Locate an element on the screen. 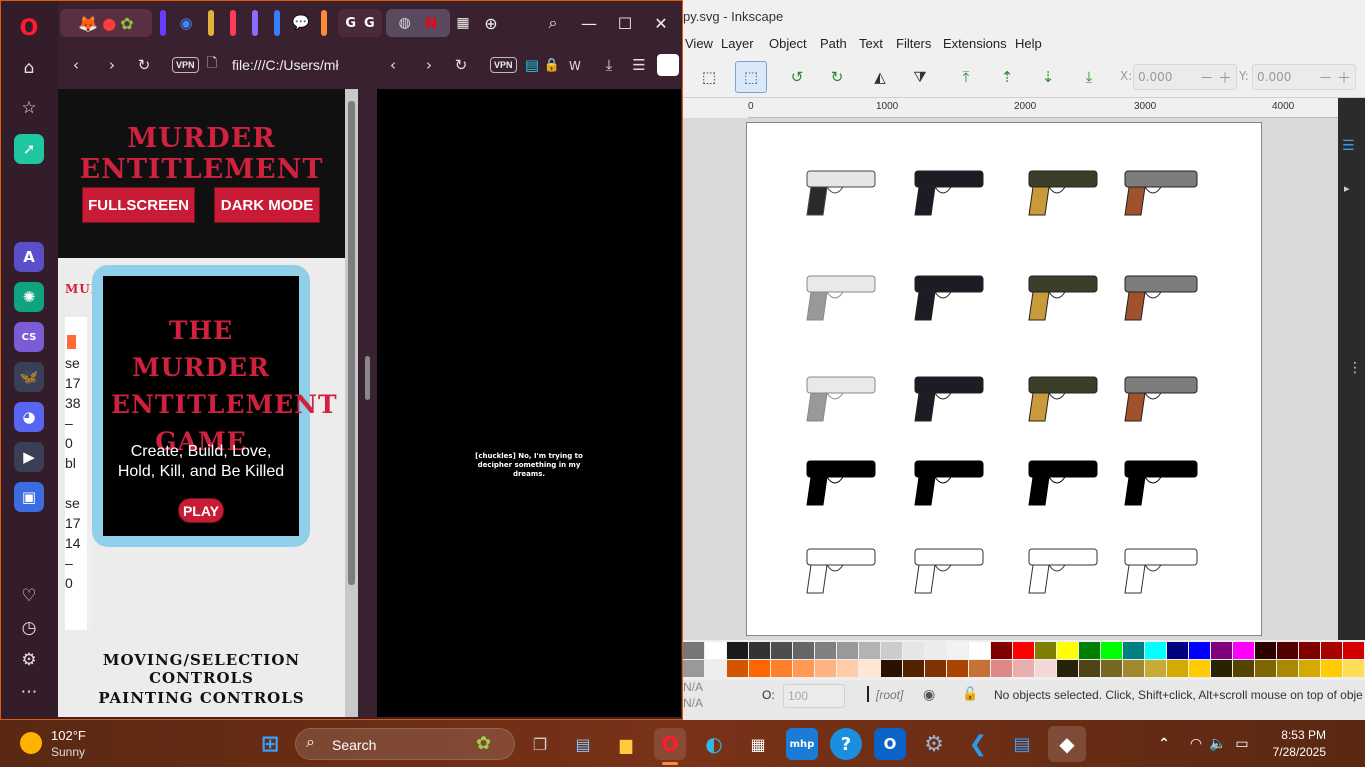 The image size is (1365, 767). back-icon: ‹ is located at coordinates (76, 65).